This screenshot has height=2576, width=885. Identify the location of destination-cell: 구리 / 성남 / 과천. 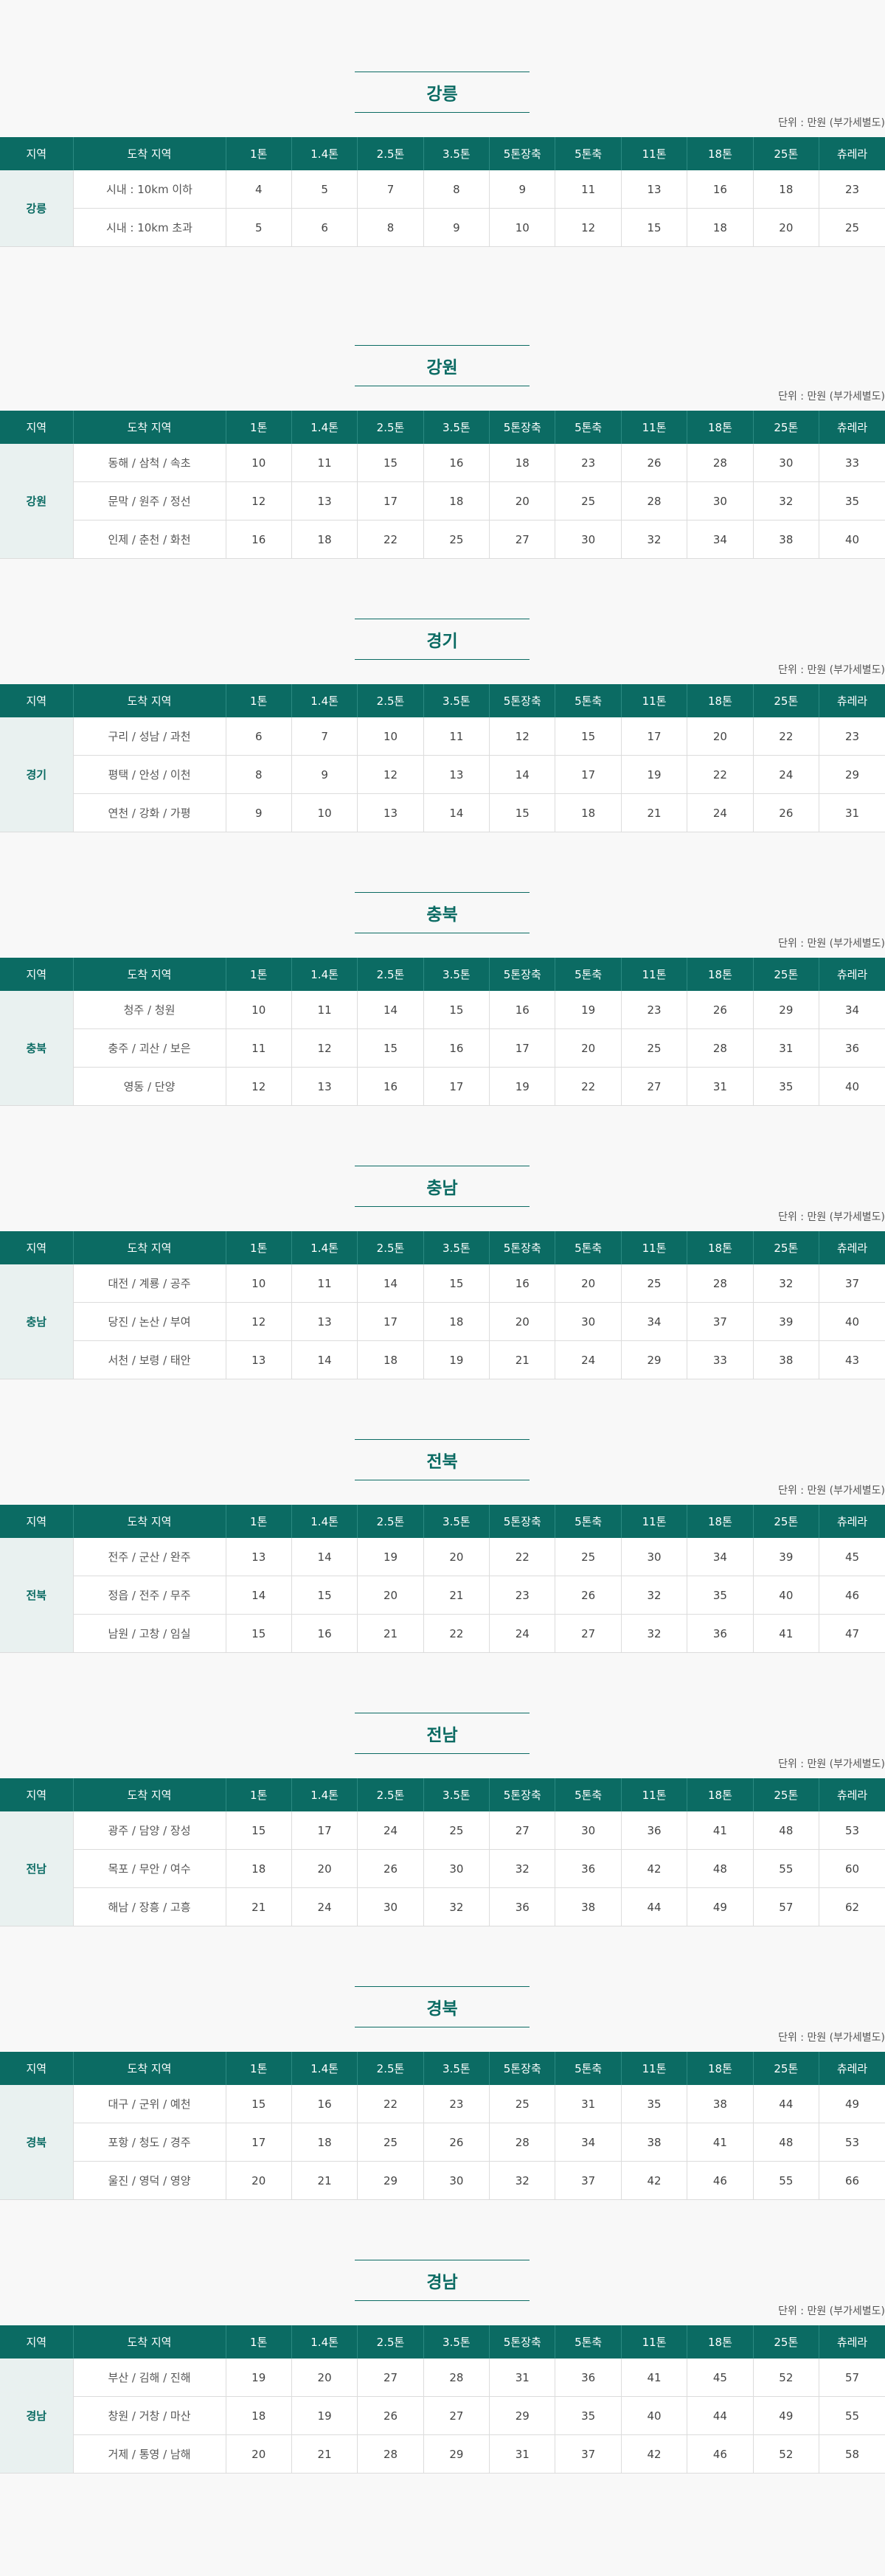
(149, 737).